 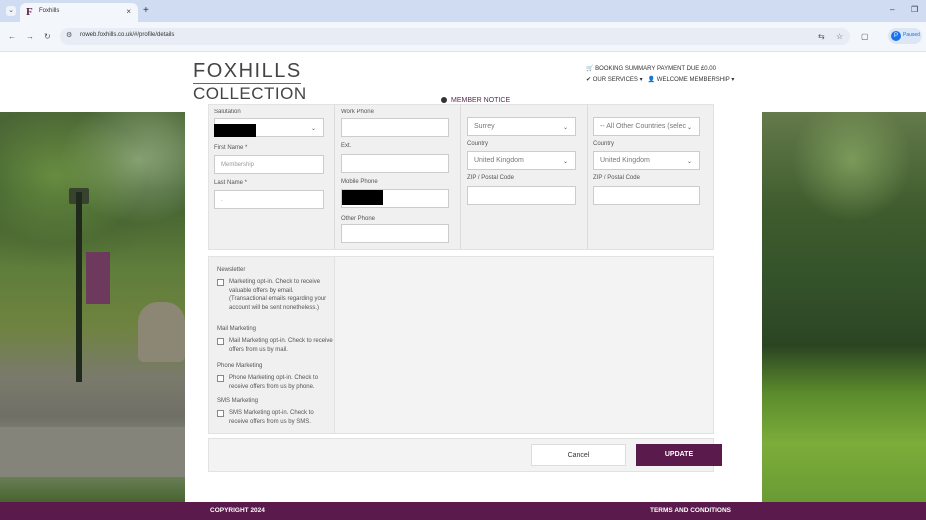 What do you see at coordinates (484, 126) in the screenshot?
I see `county-value: Surrey` at bounding box center [484, 126].